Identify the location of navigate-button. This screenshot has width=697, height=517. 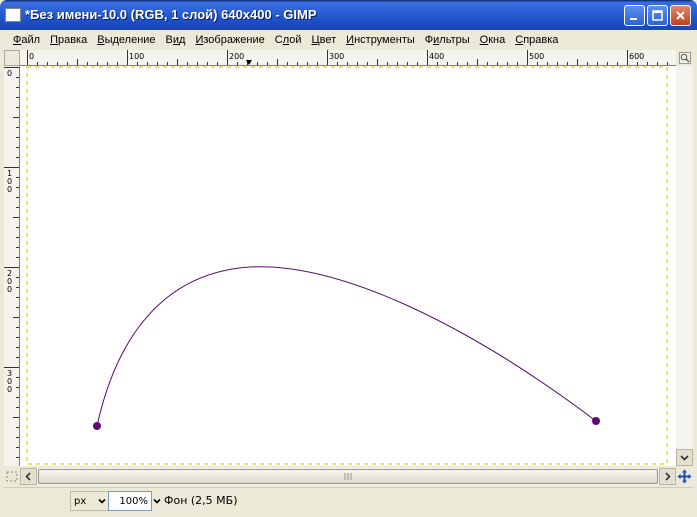
(684, 476).